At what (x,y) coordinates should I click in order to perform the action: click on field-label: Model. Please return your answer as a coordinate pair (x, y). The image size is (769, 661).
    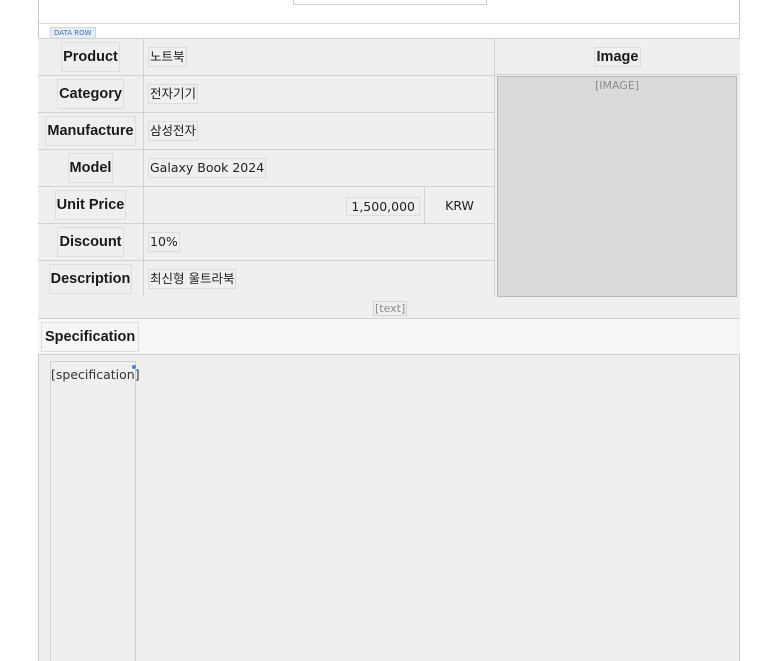
    Looking at the image, I should click on (91, 168).